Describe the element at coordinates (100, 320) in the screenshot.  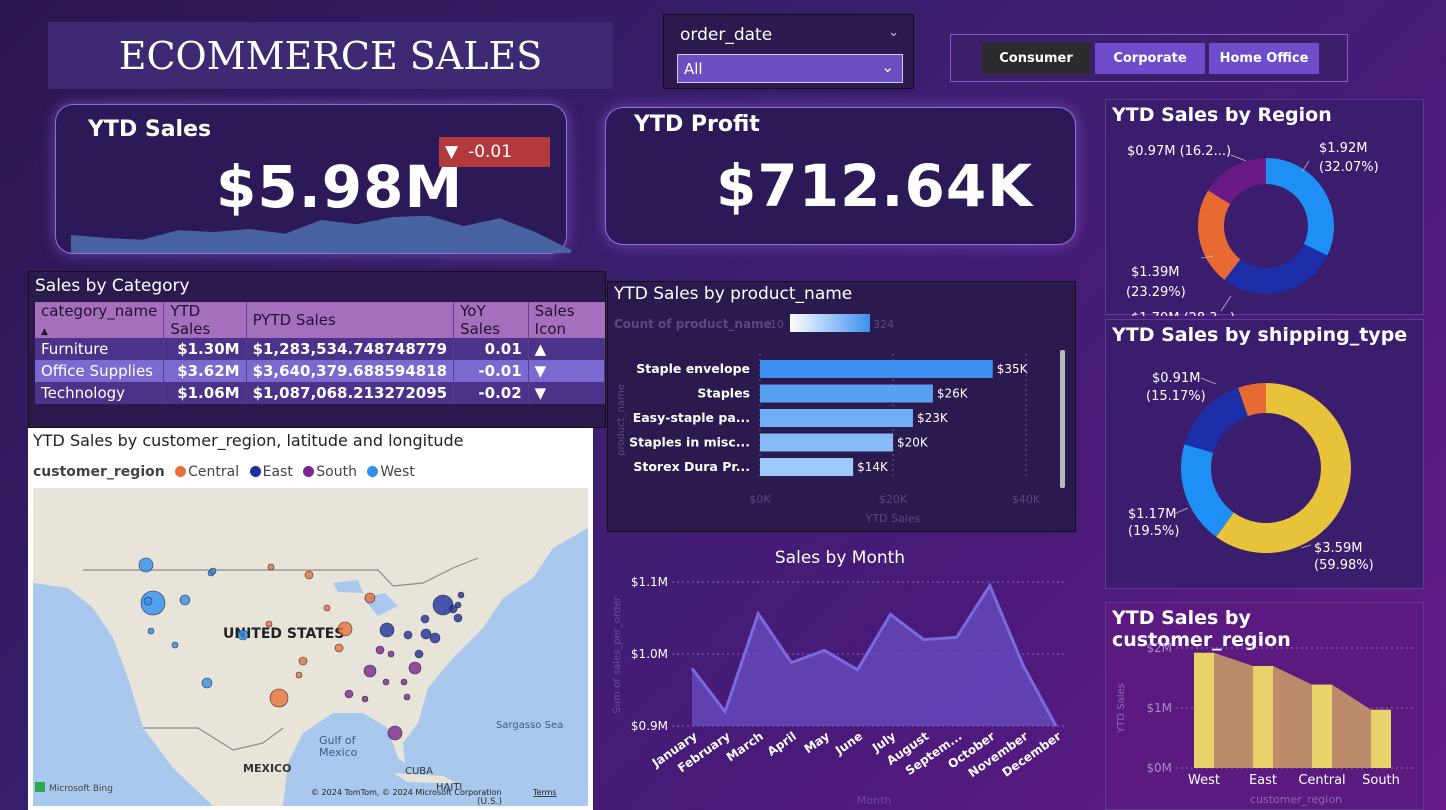
I see `column-header: category_name ▲` at that location.